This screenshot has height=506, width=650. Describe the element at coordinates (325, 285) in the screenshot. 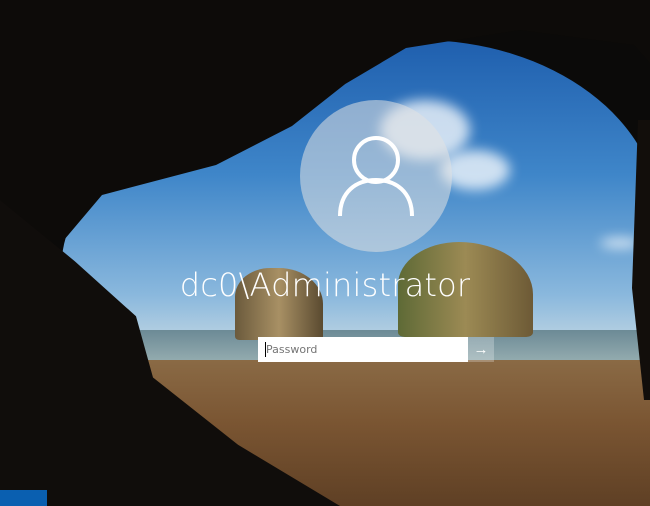

I see `username: dc0\Administrator` at that location.